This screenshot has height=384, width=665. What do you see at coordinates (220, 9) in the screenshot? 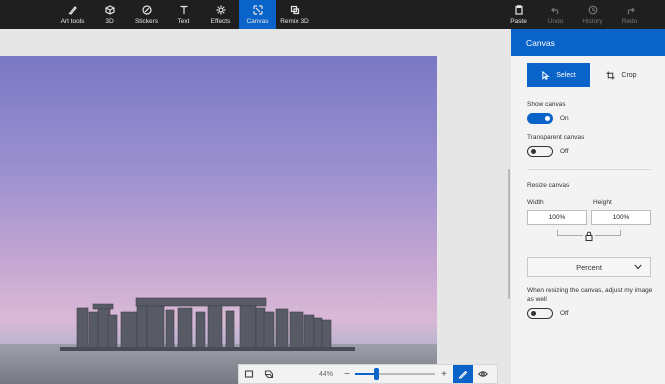
I see `sun-icon` at bounding box center [220, 9].